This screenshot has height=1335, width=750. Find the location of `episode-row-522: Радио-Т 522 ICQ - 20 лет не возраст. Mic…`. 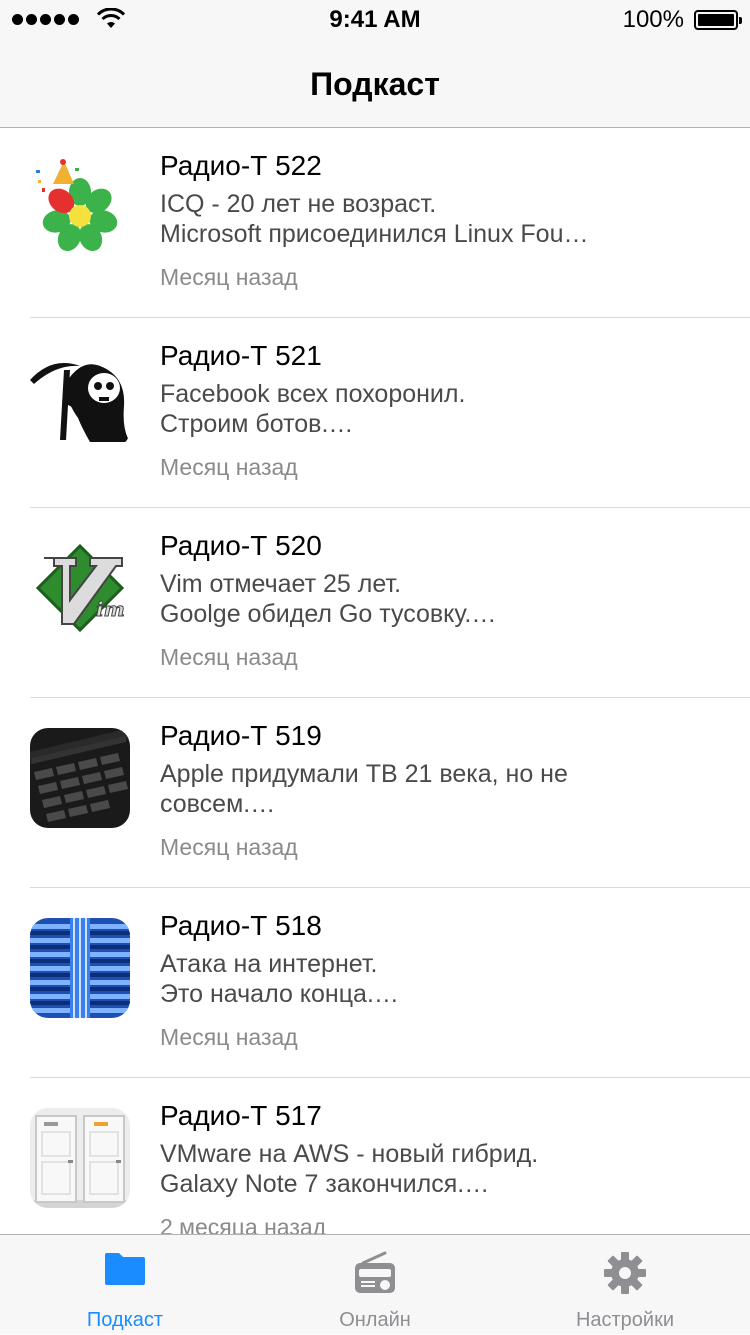

episode-row-522: Радио-Т 522 ICQ - 20 лет не возраст. Mic… is located at coordinates (375, 223).